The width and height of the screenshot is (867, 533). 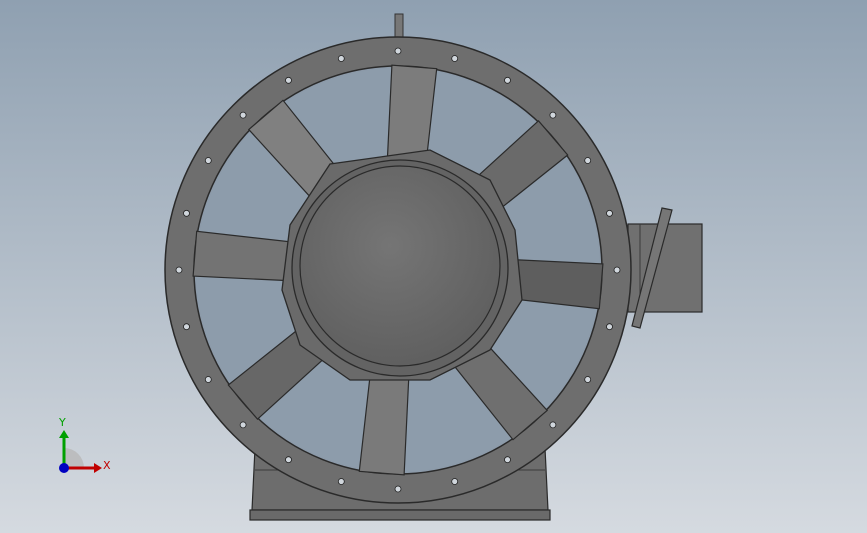 I want to click on triad-x-label: X, so click(x=107, y=465).